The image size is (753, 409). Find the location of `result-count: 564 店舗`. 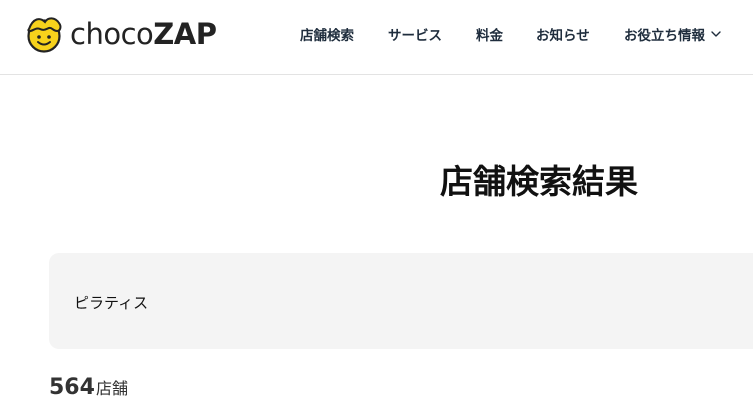

result-count: 564 店舗 is located at coordinates (88, 387).